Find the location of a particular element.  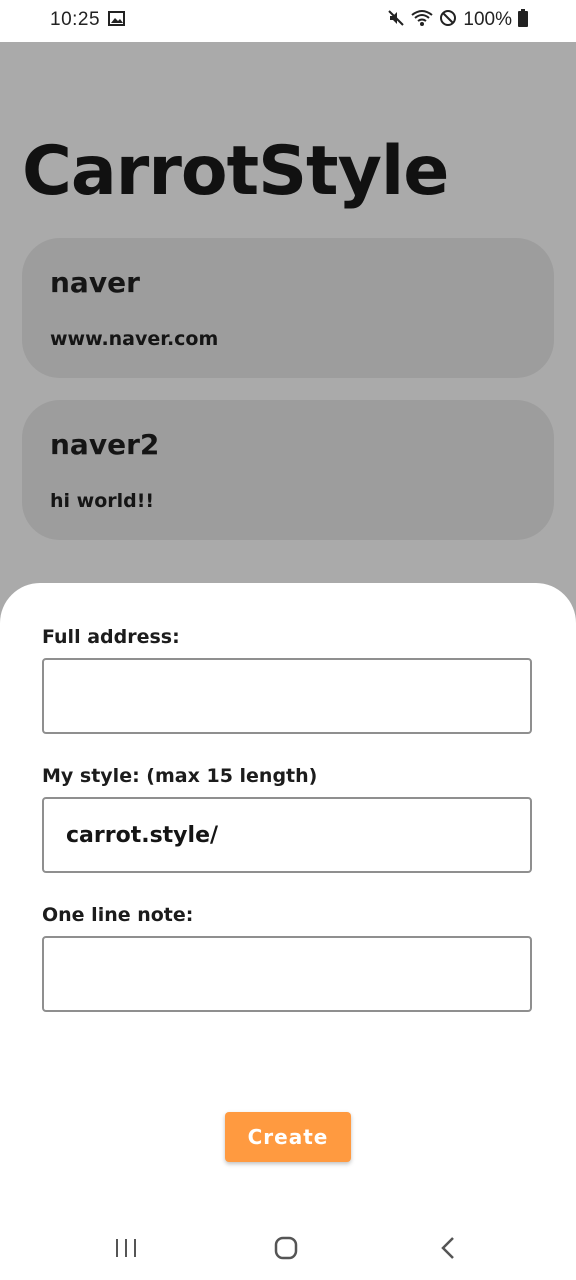

card-subtitle: hi world!! is located at coordinates (102, 501).